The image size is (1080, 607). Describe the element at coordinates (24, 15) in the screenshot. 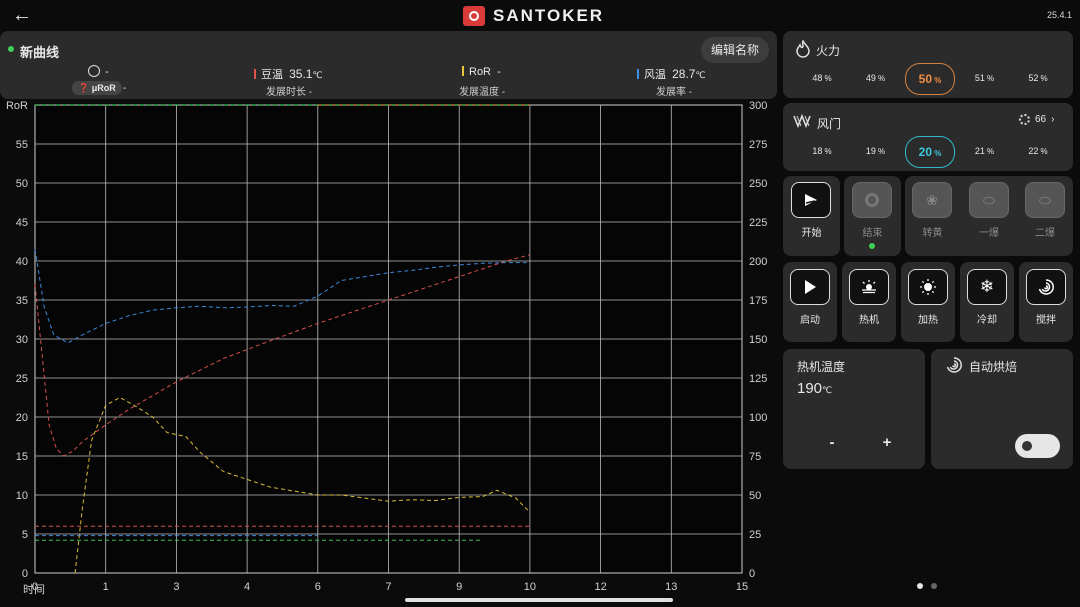

I see `back-arrow-icon: ←` at that location.